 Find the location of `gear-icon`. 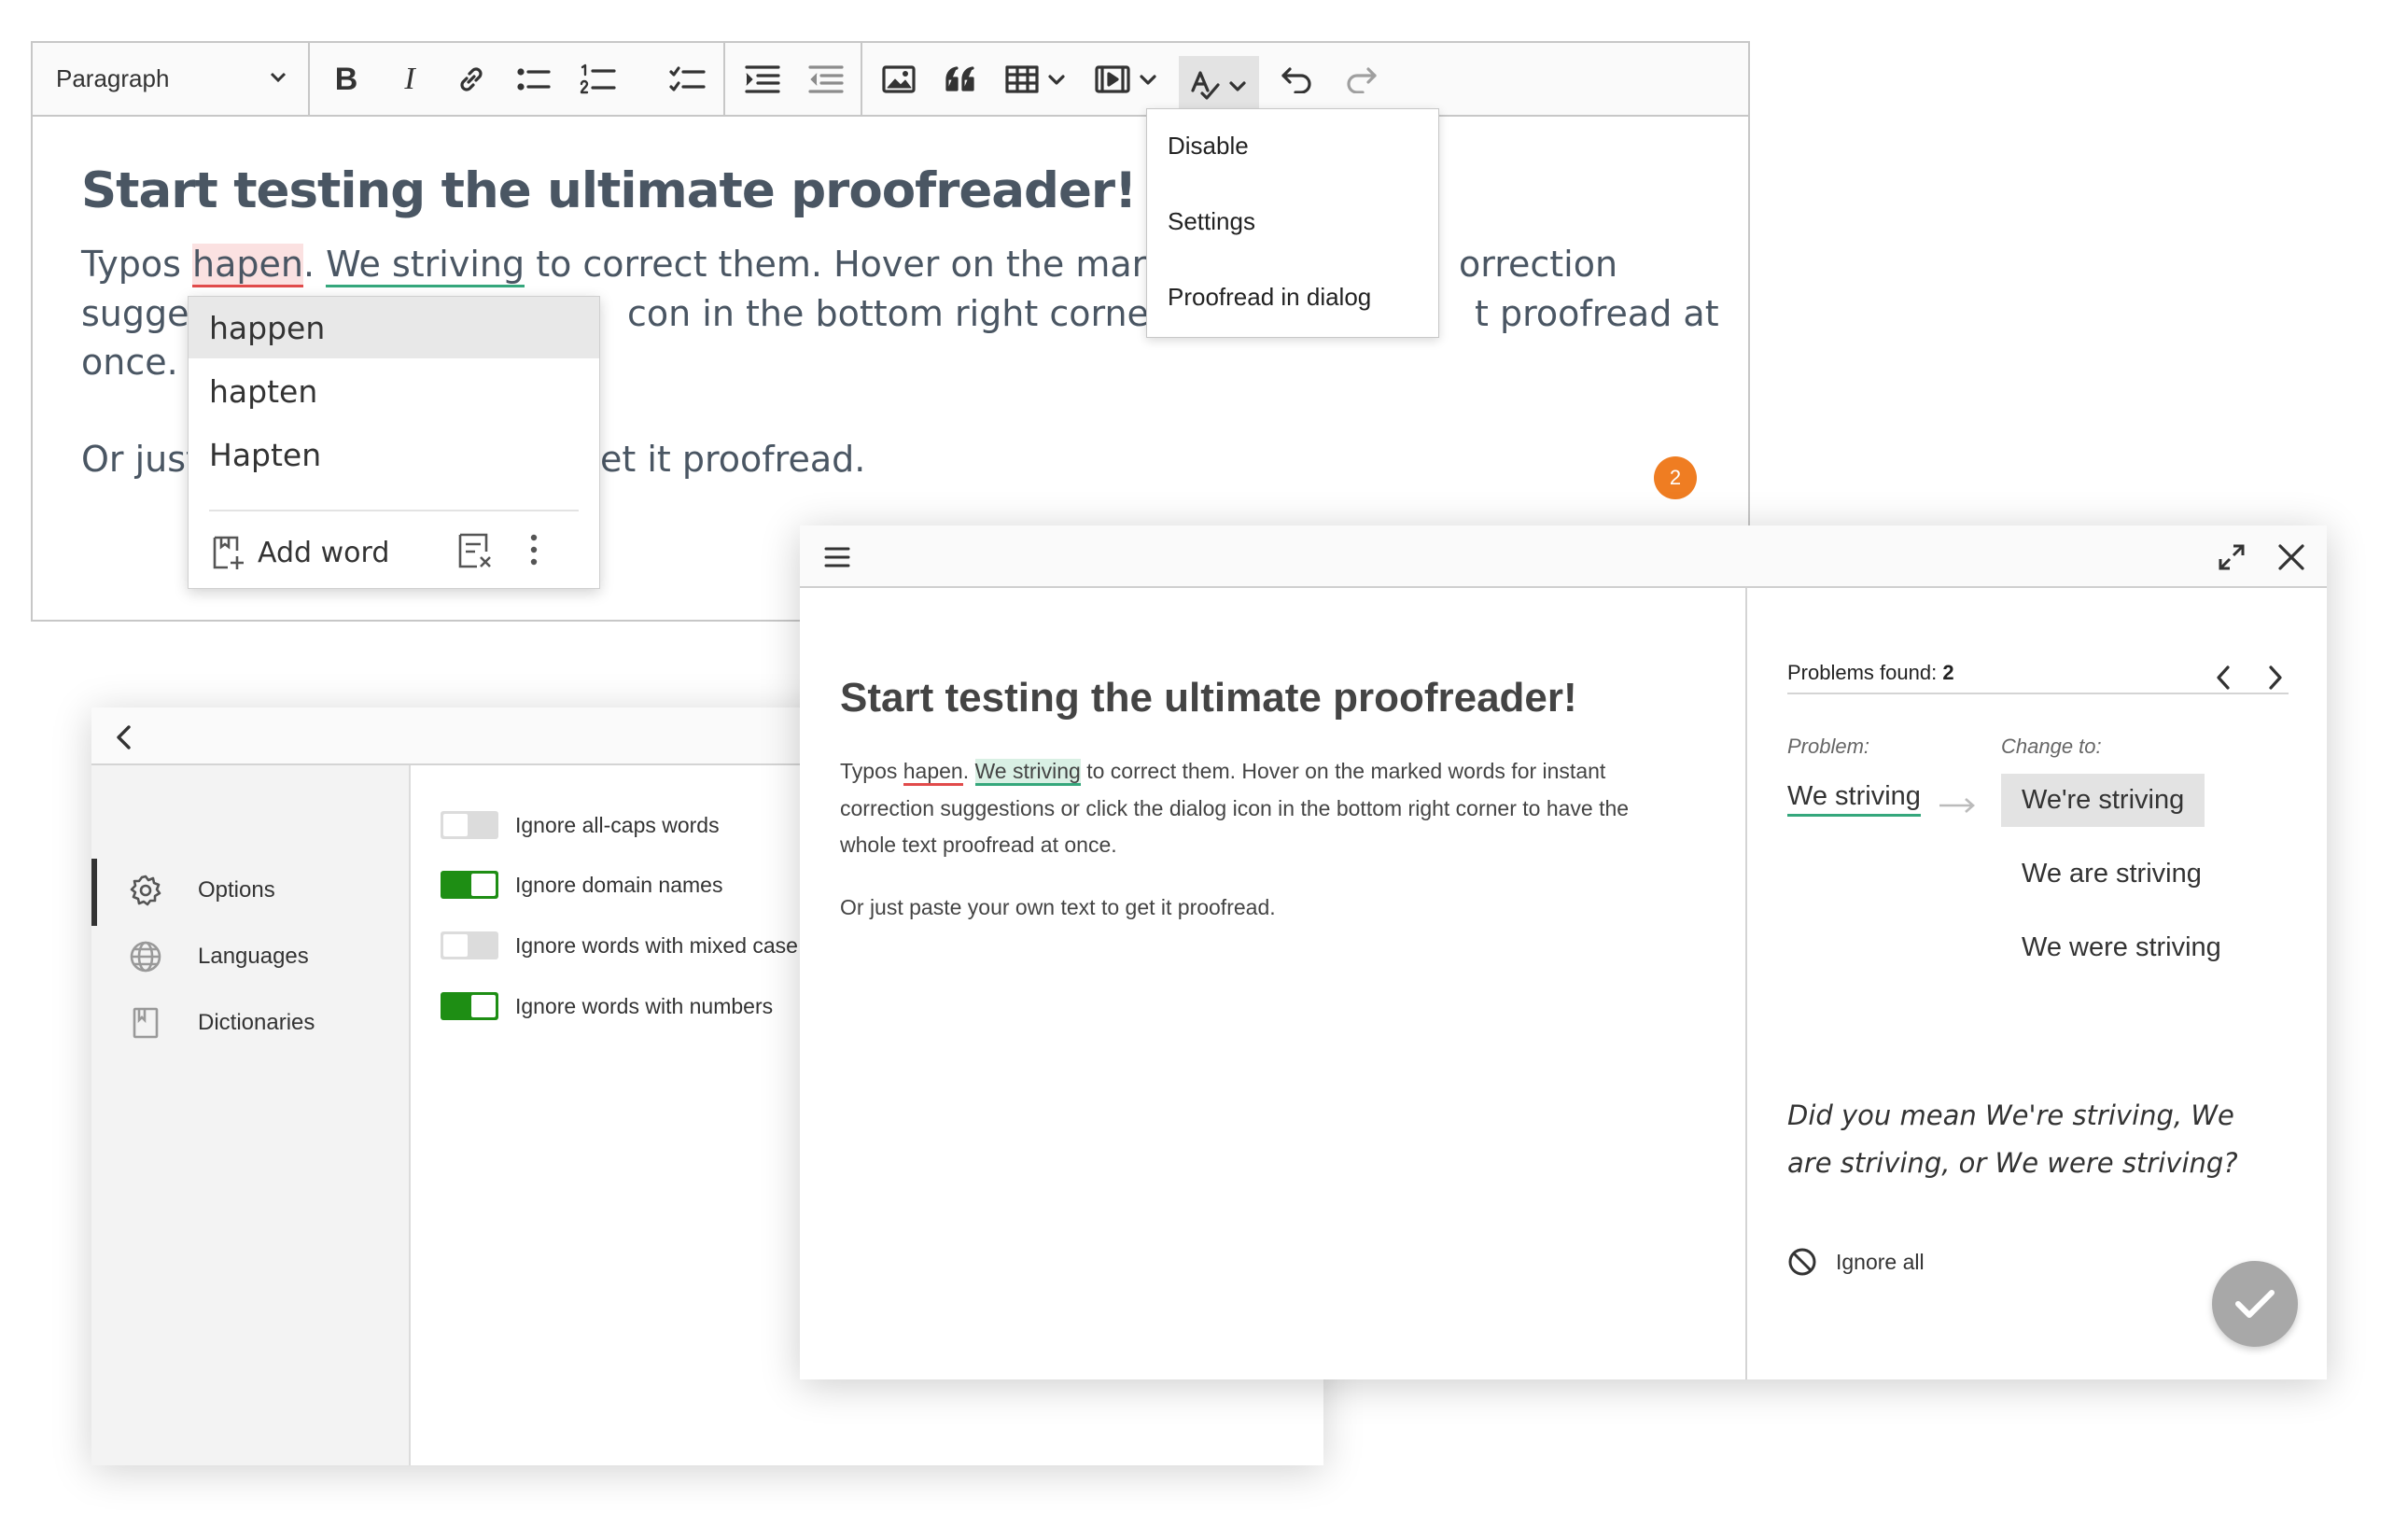

gear-icon is located at coordinates (145, 890).